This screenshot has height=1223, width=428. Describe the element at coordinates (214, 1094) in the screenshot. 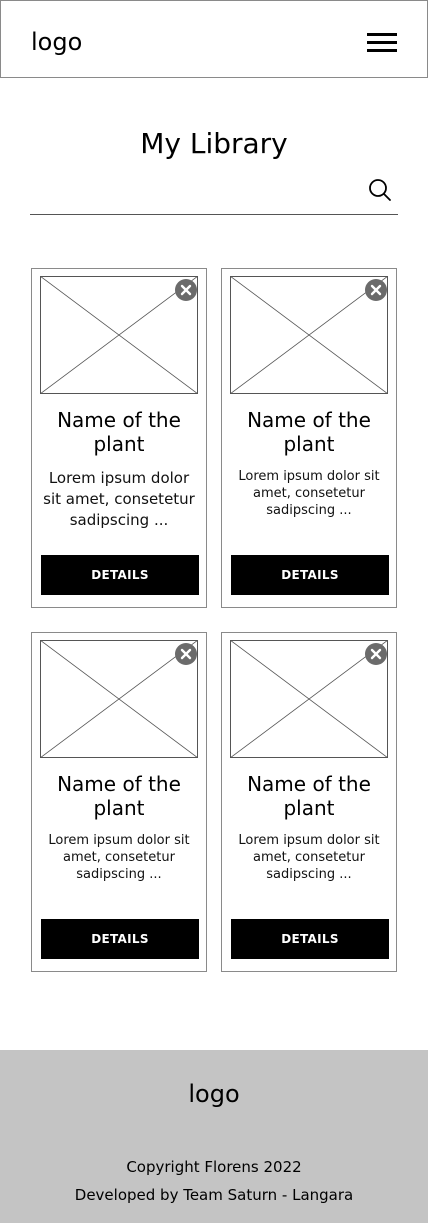

I see `footer-logo: logo` at that location.